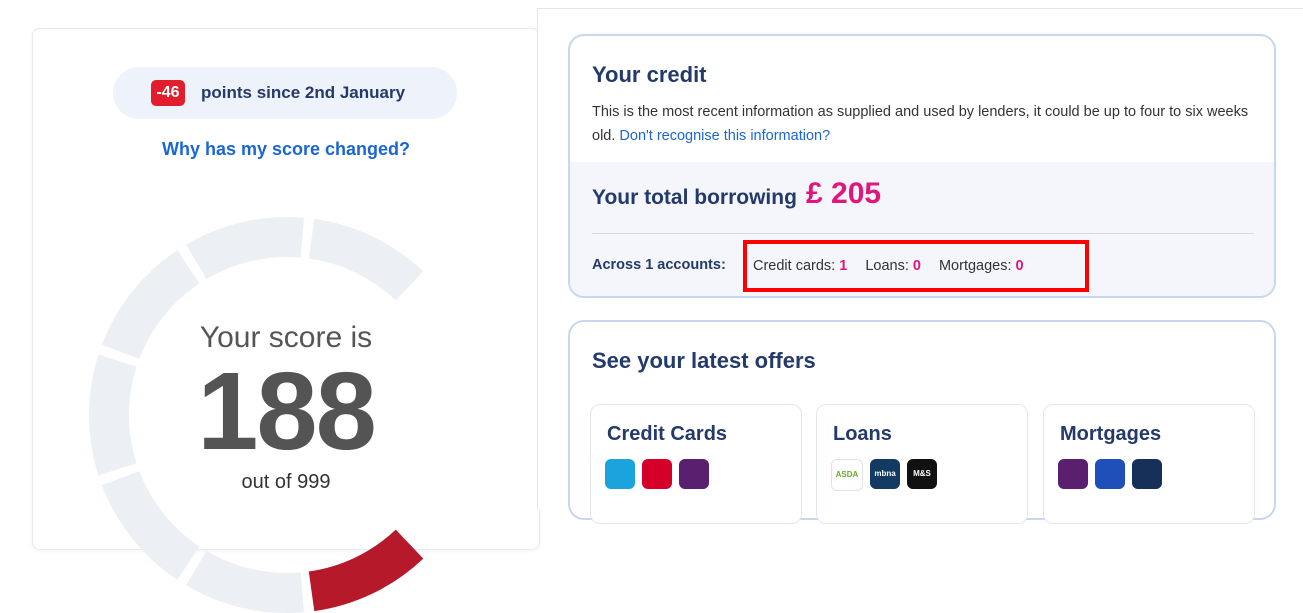 This screenshot has width=1303, height=613. I want to click on score-value: 188, so click(287, 411).